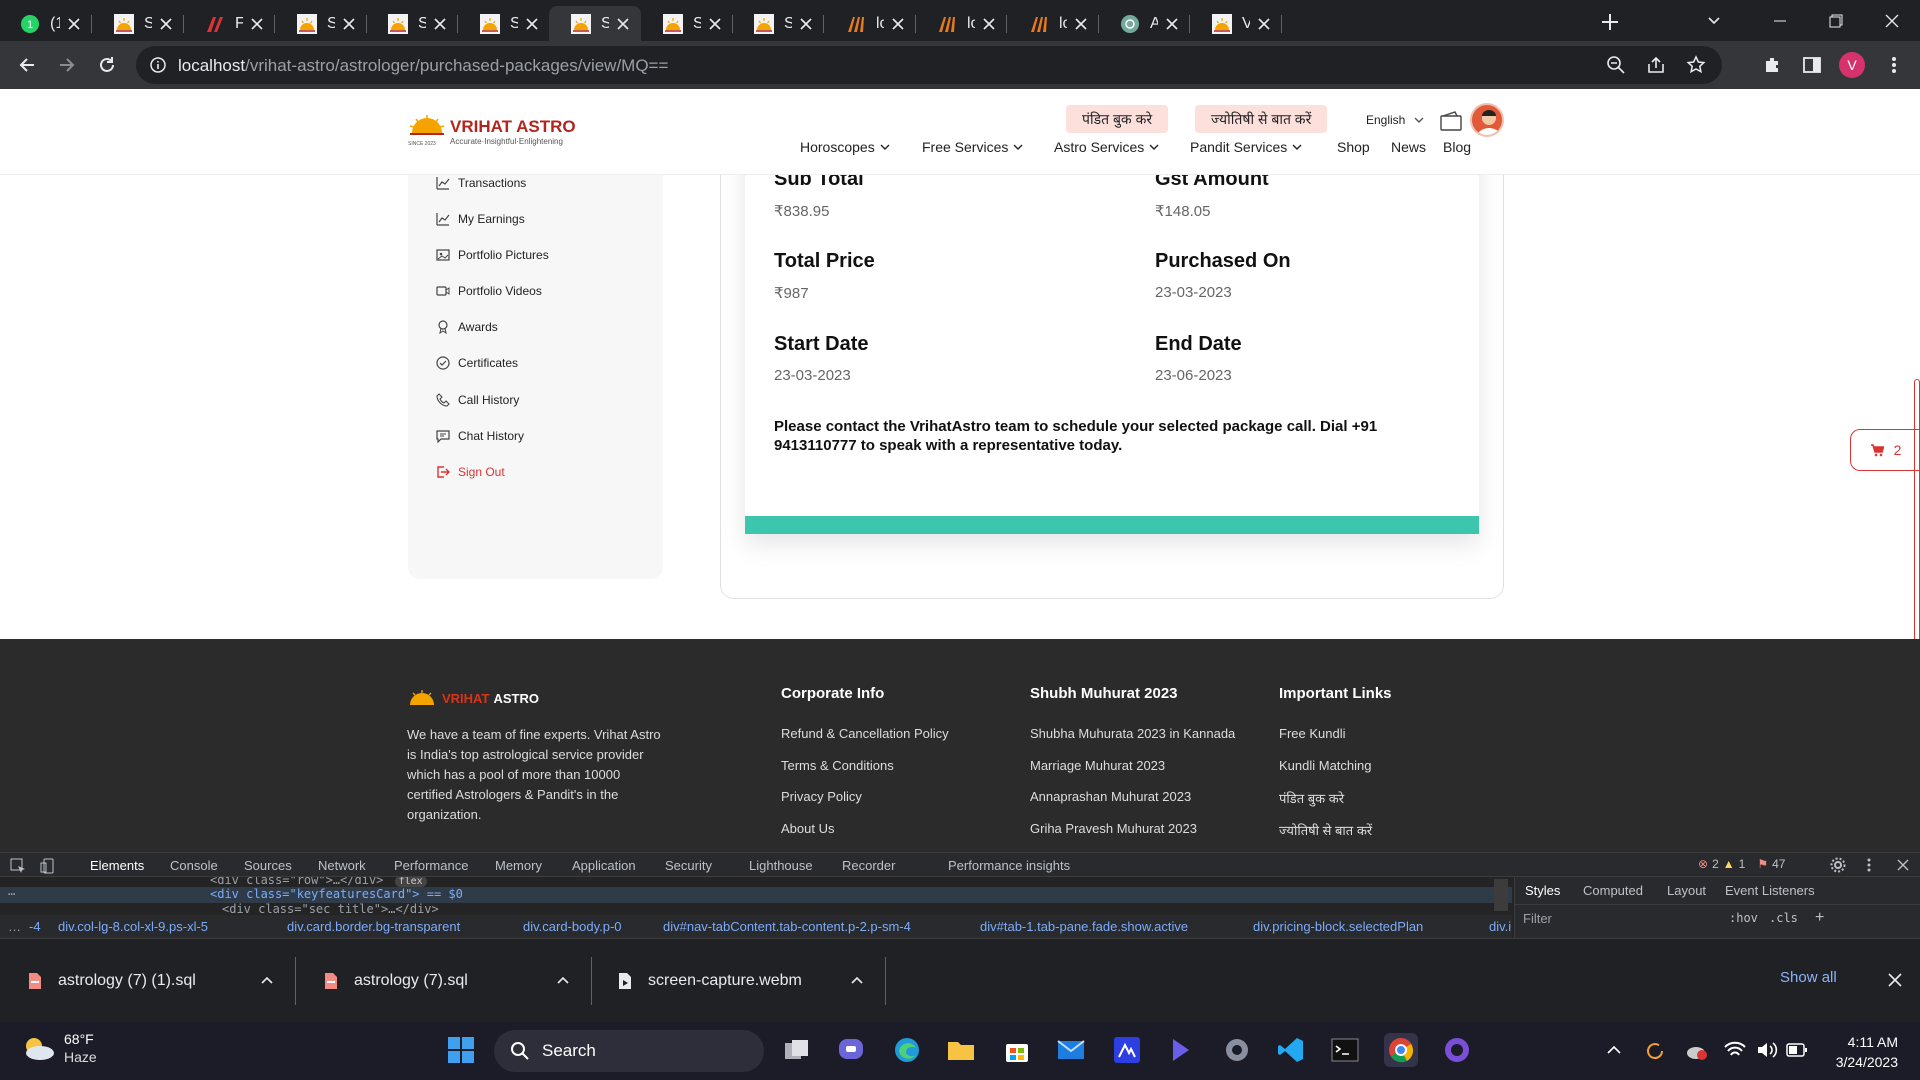  Describe the element at coordinates (1457, 147) in the screenshot. I see `nav-item-blog: Blog` at that location.